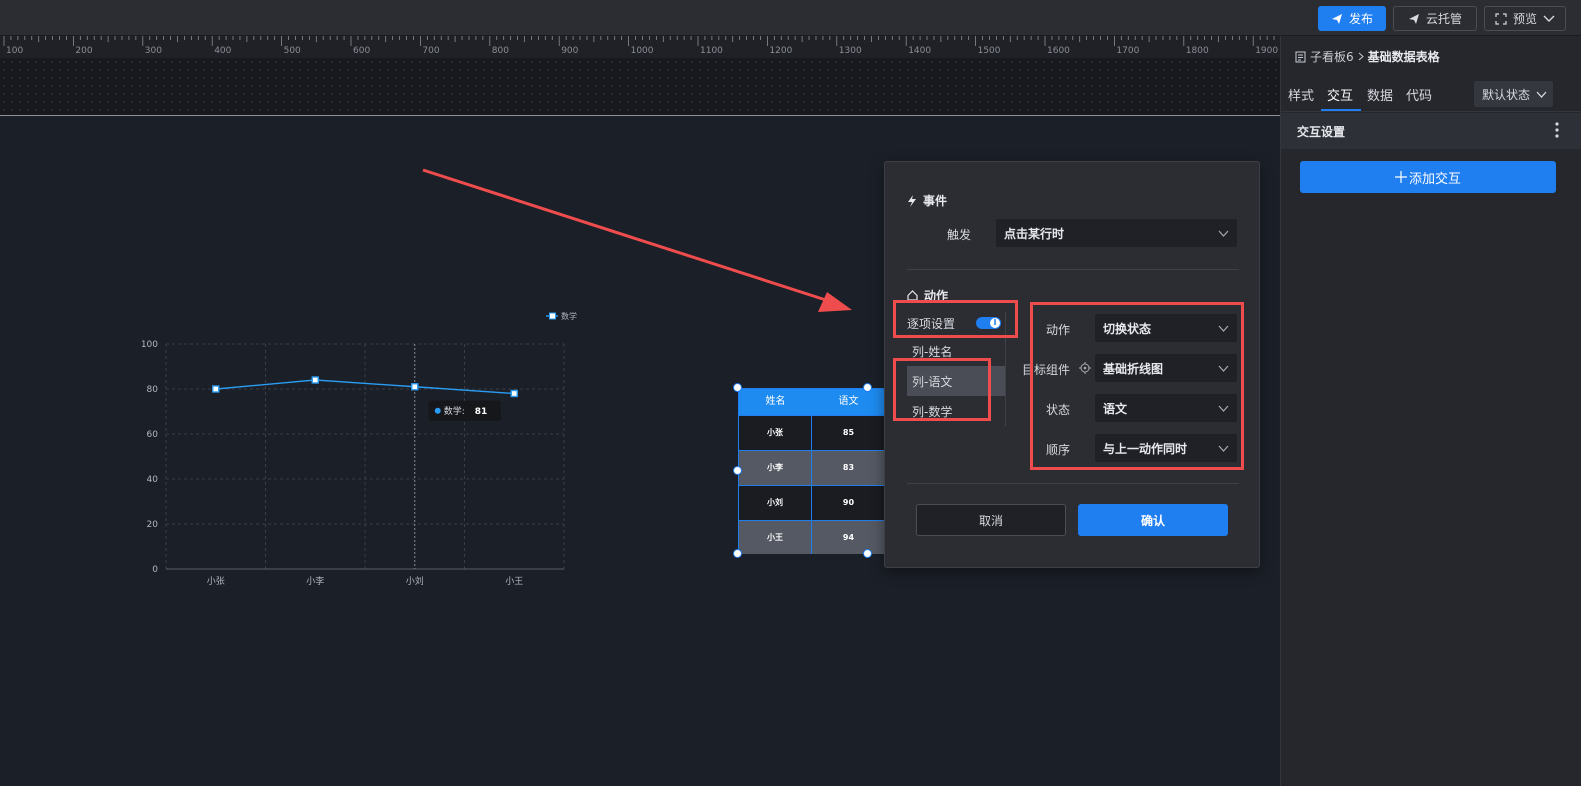  What do you see at coordinates (1431, 131) in the screenshot?
I see `interaction-settings-header: 交互设置` at bounding box center [1431, 131].